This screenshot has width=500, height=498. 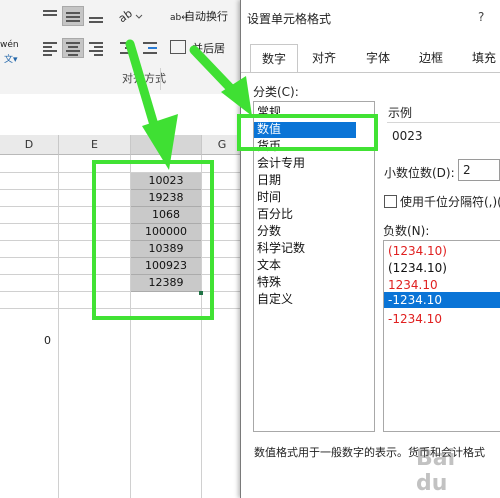 What do you see at coordinates (188, 104) in the screenshot?
I see `arrow-overlay` at bounding box center [188, 104].